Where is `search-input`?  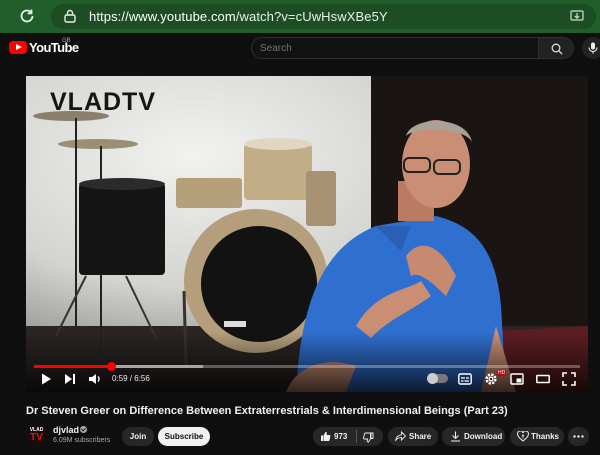 search-input is located at coordinates (390, 48).